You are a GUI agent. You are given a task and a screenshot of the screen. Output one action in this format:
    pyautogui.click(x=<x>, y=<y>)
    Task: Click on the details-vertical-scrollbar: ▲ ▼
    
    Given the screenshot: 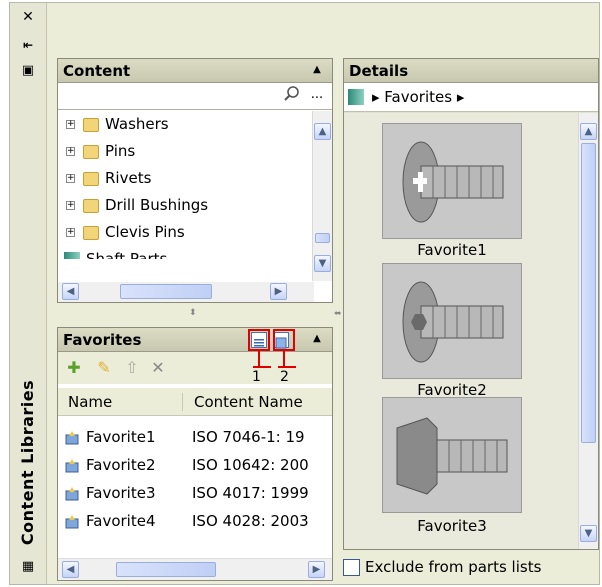 What is the action you would take?
    pyautogui.click(x=588, y=331)
    